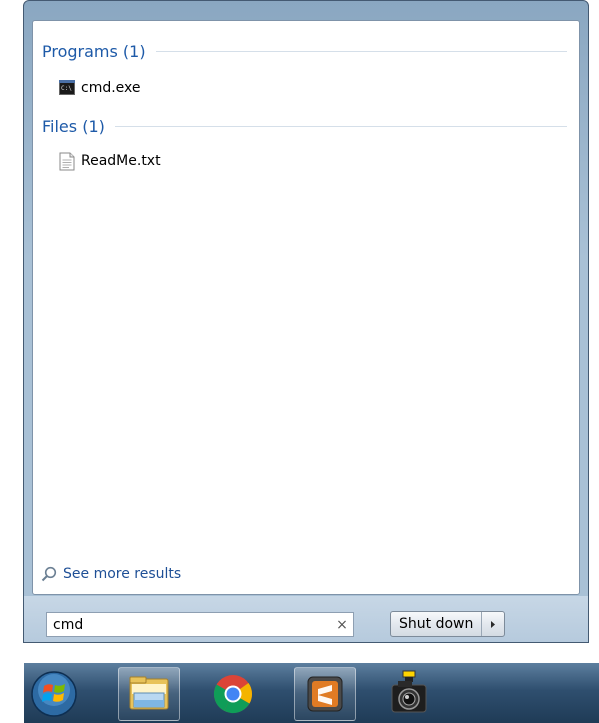 The image size is (599, 723). I want to click on taskbar-camera-button, so click(409, 694).